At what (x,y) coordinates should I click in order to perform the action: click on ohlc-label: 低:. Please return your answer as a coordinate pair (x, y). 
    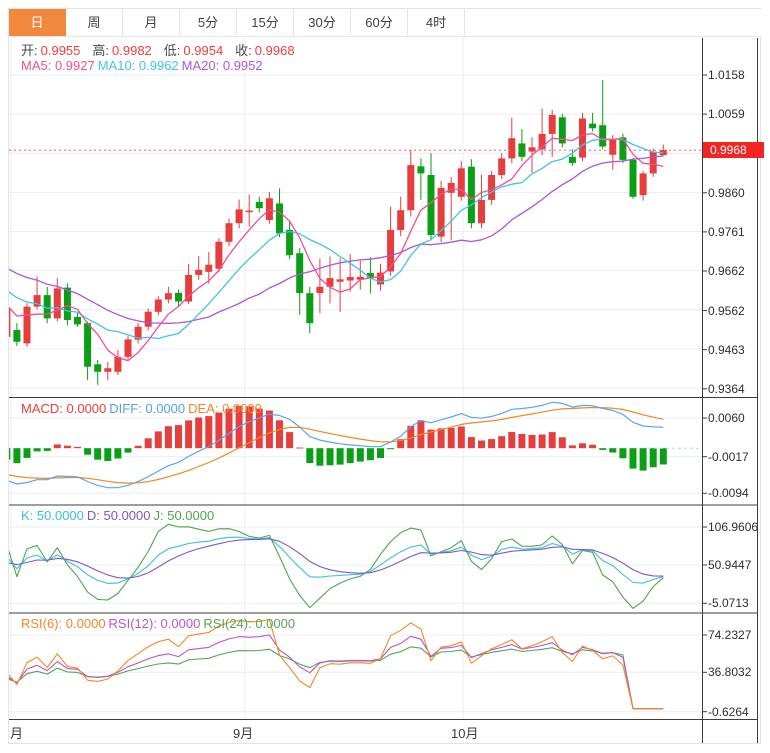
    Looking at the image, I should click on (172, 50).